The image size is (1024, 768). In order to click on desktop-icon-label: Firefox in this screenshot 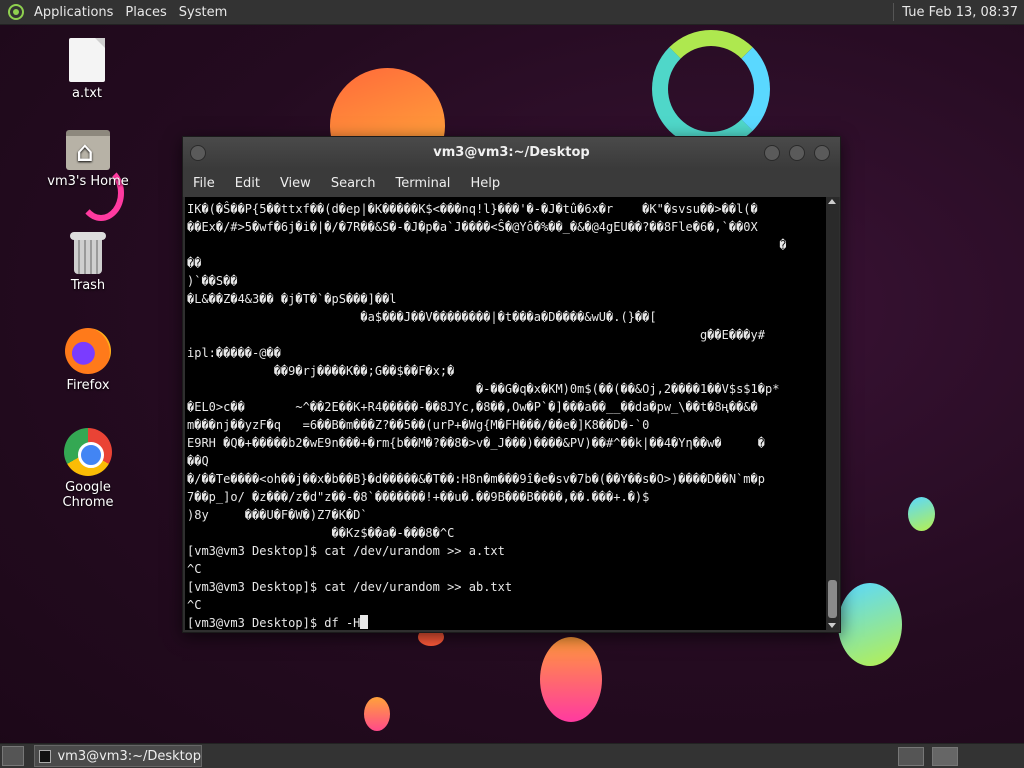, I will do `click(88, 385)`.